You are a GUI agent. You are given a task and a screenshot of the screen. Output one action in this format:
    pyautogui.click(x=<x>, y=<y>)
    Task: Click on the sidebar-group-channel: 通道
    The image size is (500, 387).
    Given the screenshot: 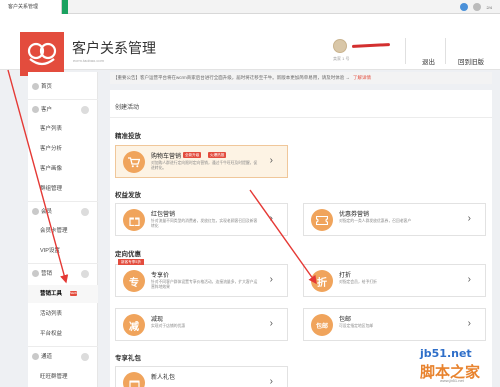 What is the action you would take?
    pyautogui.click(x=63, y=357)
    